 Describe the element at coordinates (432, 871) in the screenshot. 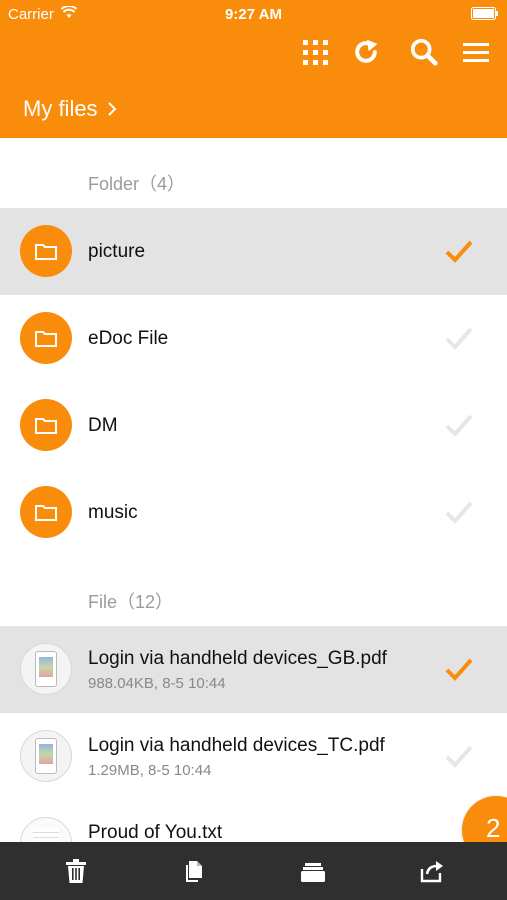

I see `share-icon` at that location.